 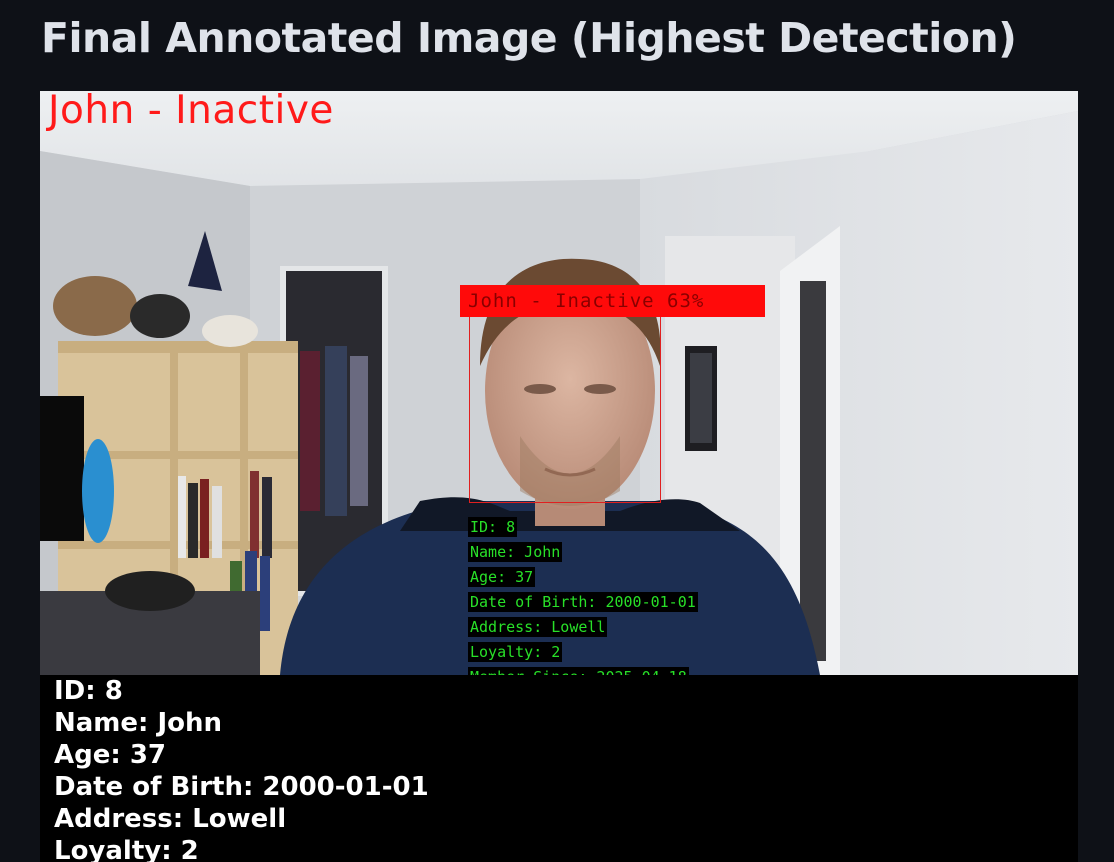 What do you see at coordinates (538, 627) in the screenshot?
I see `overlay-line: Address: Lowell` at bounding box center [538, 627].